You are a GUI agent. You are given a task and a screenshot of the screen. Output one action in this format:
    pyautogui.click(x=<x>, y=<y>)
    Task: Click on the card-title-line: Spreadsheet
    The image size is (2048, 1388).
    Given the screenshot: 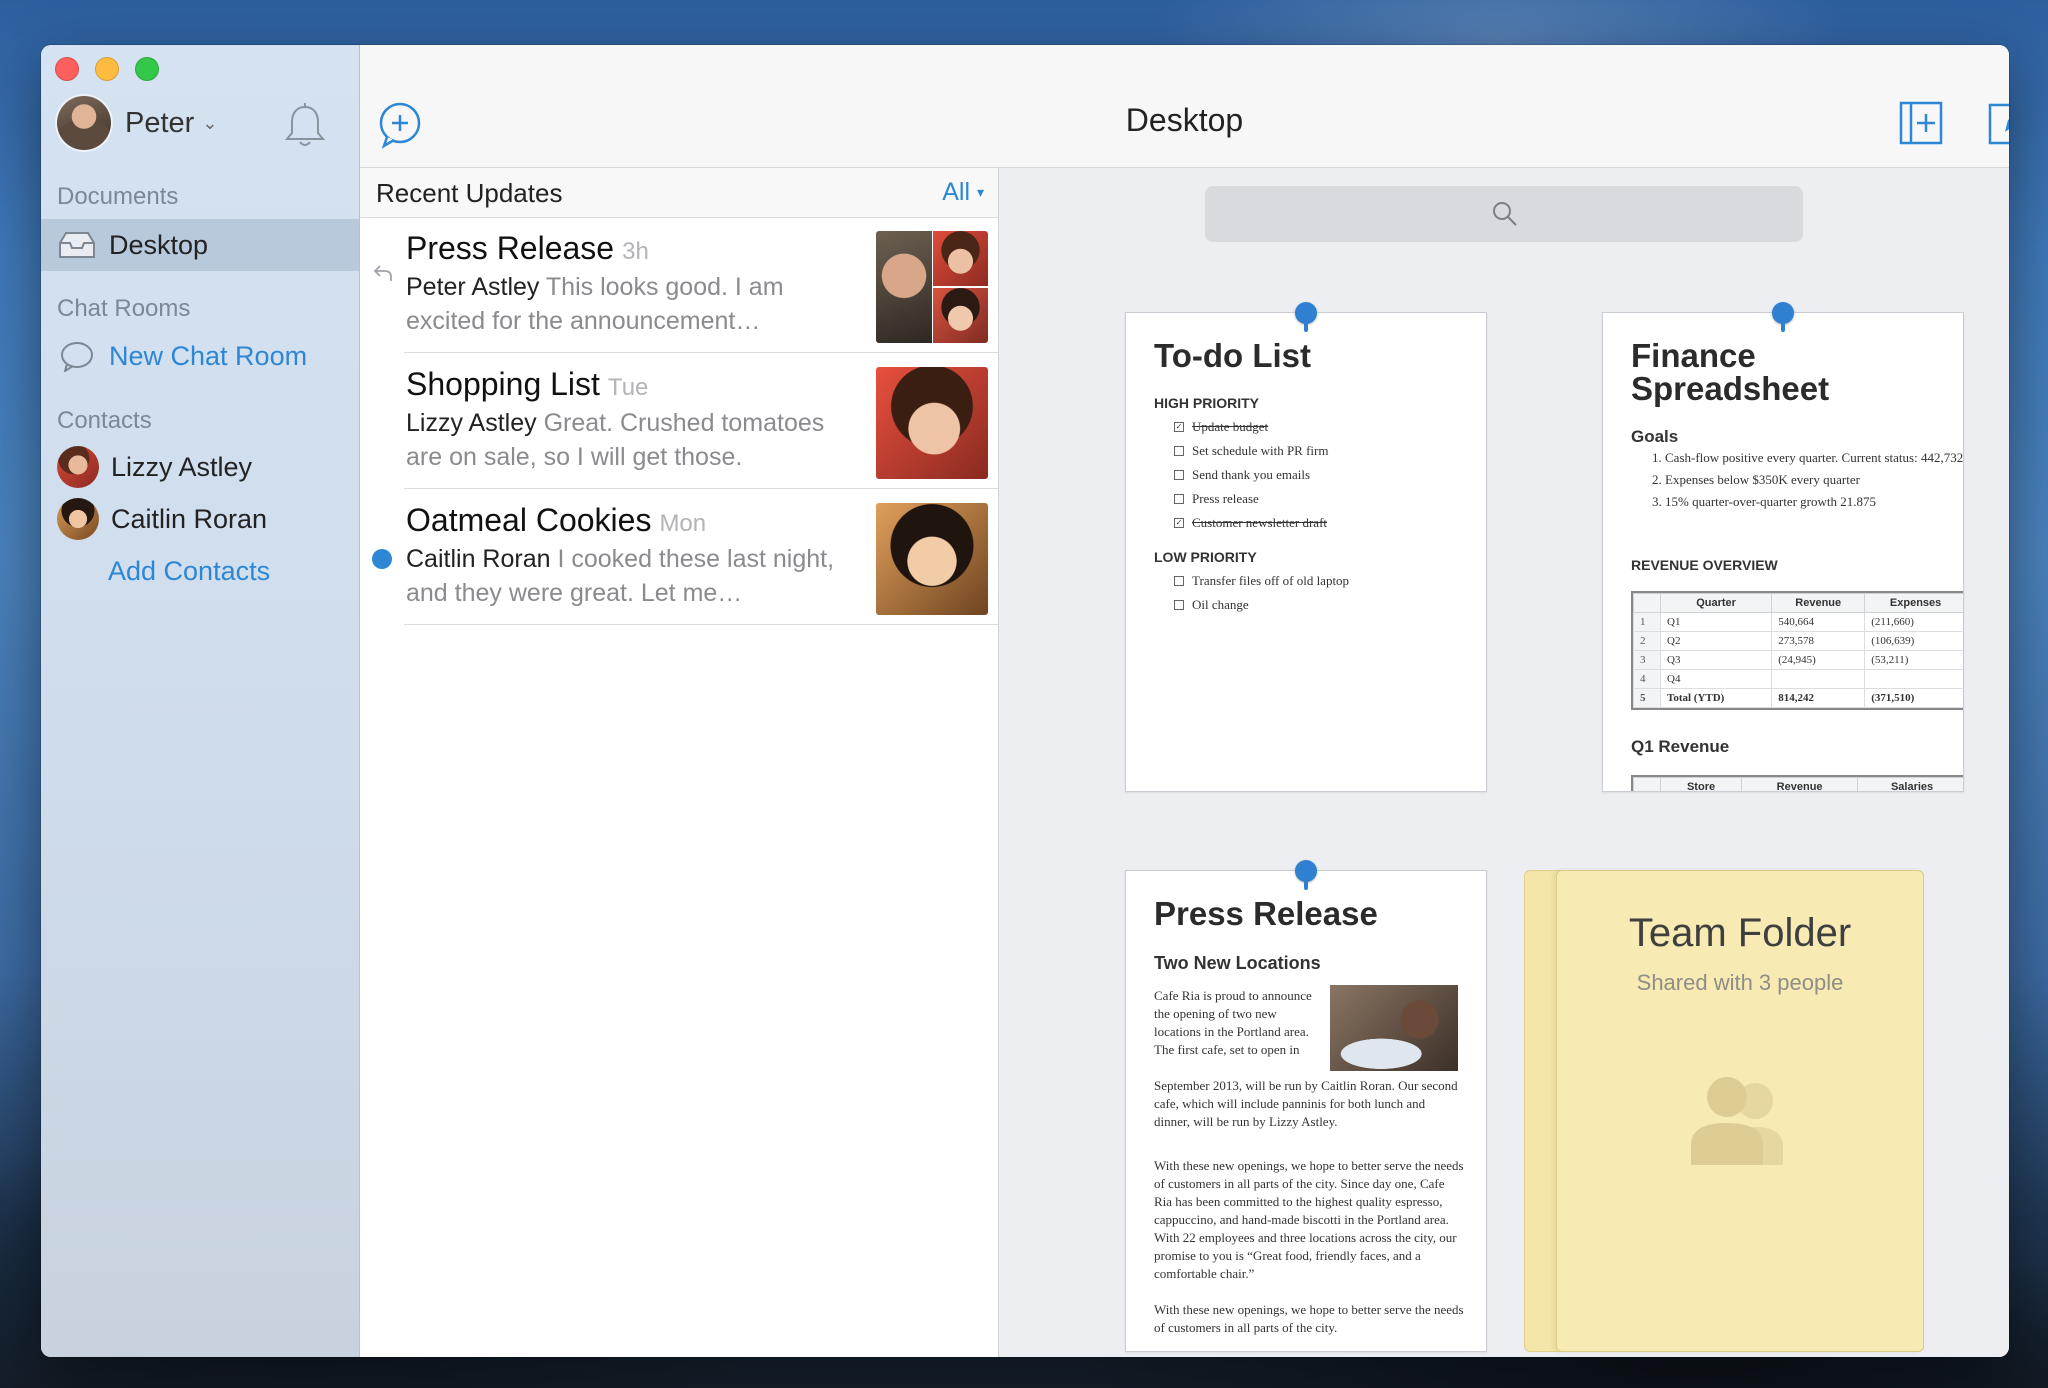 What is the action you would take?
    pyautogui.click(x=1730, y=388)
    